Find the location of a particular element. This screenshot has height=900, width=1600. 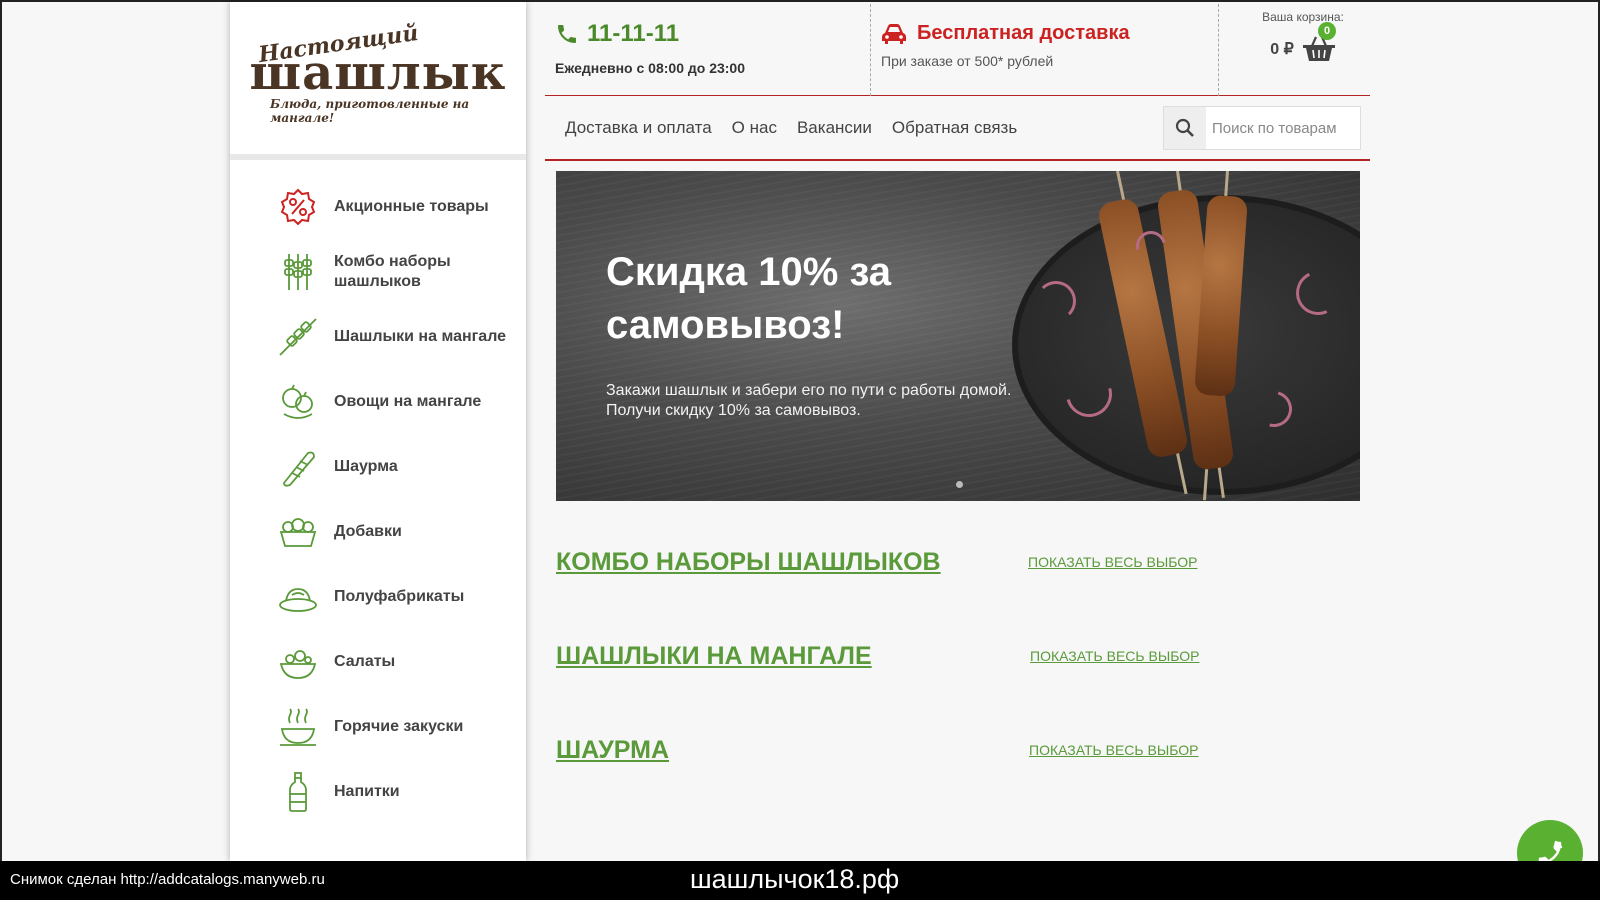

cart-count-badge: 0 is located at coordinates (1327, 31).